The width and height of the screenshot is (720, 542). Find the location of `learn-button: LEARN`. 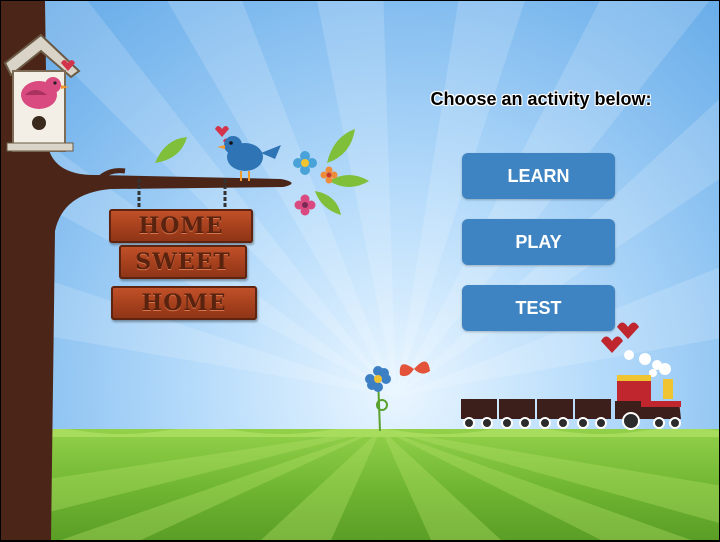

learn-button: LEARN is located at coordinates (538, 176).